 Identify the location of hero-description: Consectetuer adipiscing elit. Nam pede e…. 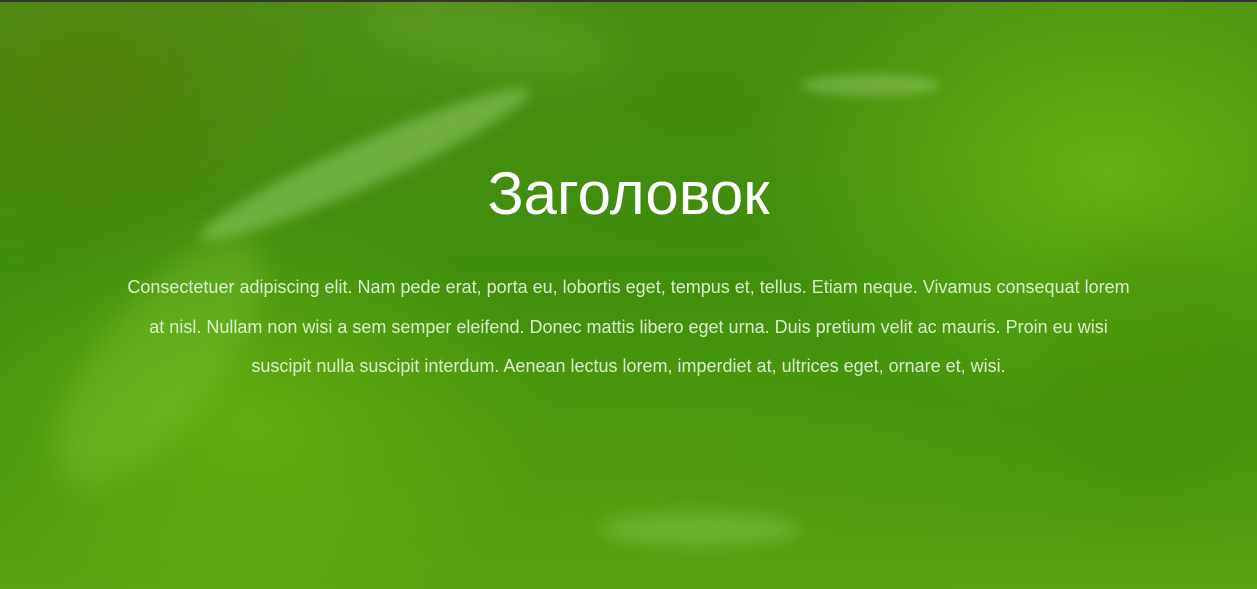
(628, 326).